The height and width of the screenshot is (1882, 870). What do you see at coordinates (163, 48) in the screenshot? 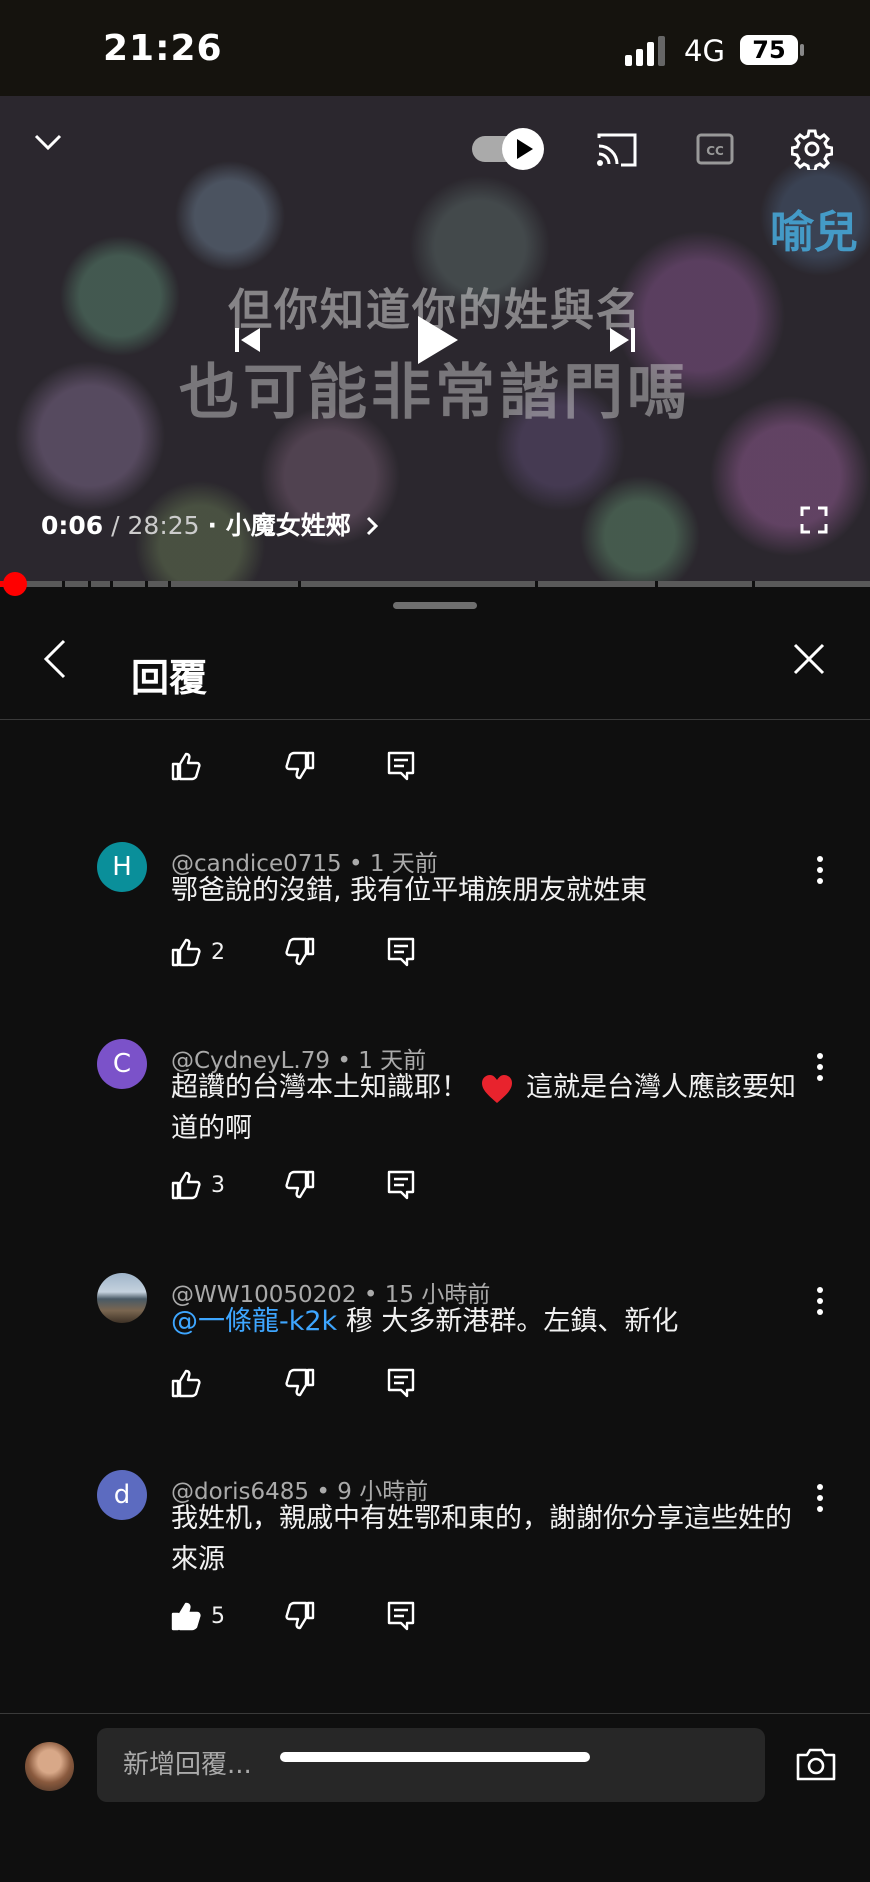
I see `status-time: 21:26` at bounding box center [163, 48].